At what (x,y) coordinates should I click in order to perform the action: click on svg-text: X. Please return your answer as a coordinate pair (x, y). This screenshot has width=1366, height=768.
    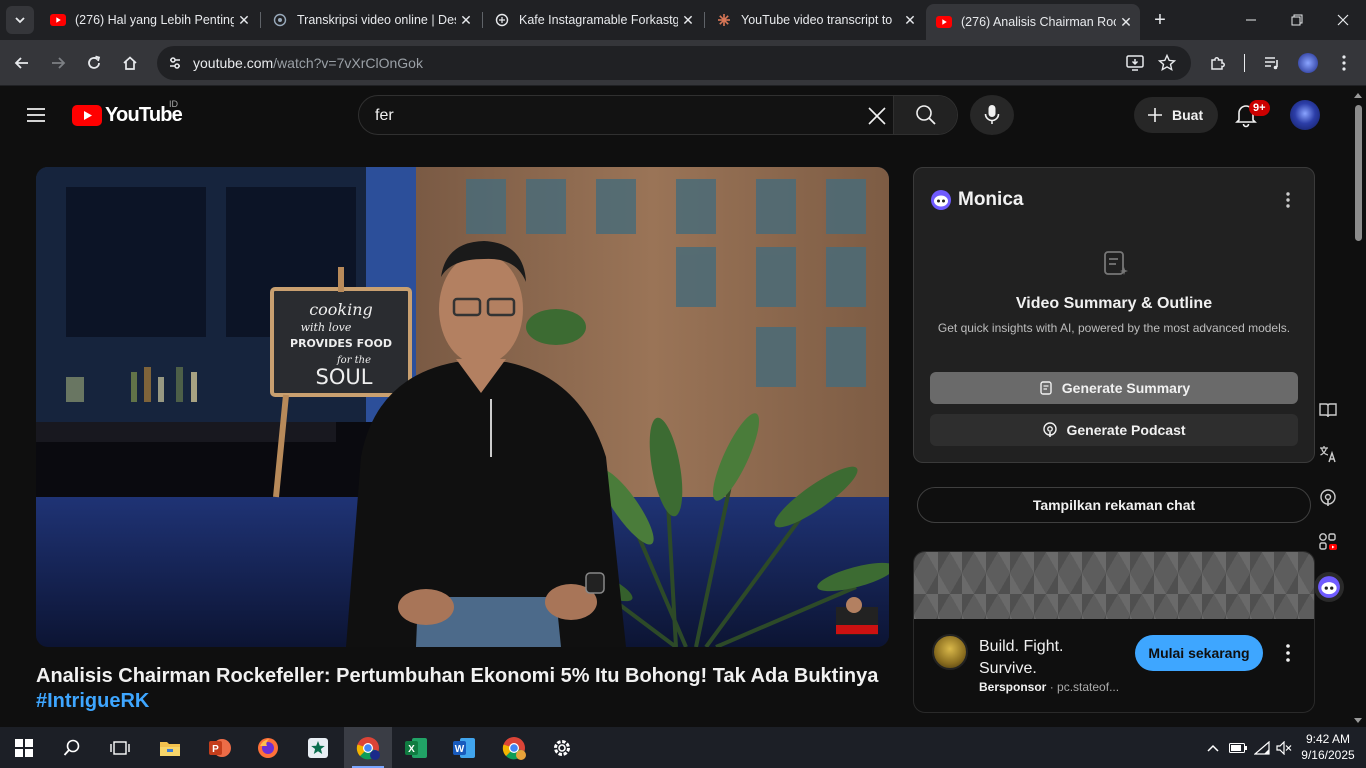
    Looking at the image, I should click on (411, 749).